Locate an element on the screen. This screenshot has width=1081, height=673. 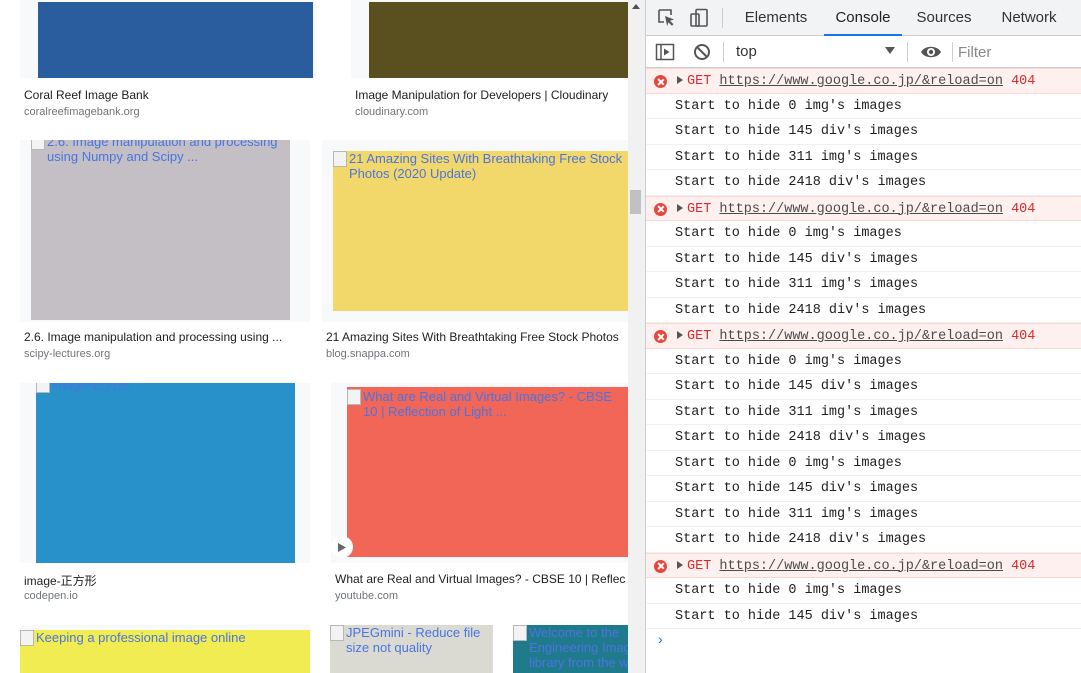
console-toolbar: top is located at coordinates (863, 52).